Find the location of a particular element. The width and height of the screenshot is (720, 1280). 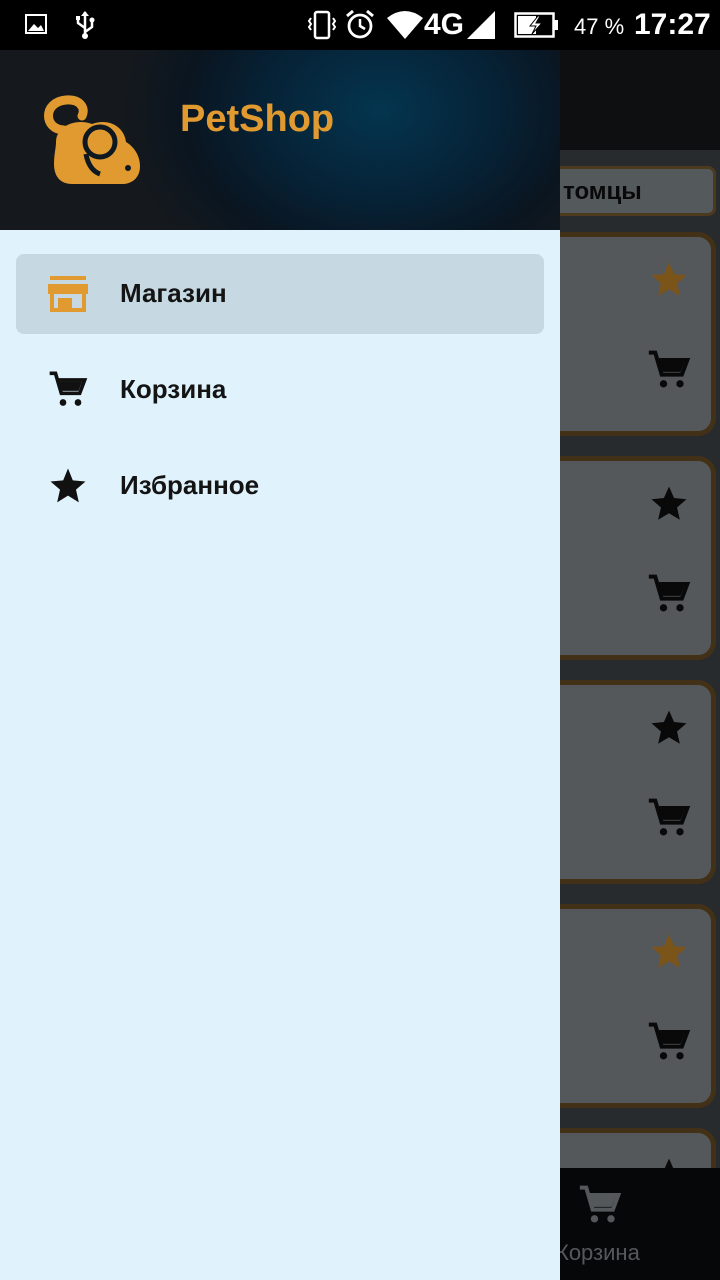

drawer-header: PetShop is located at coordinates (280, 140).